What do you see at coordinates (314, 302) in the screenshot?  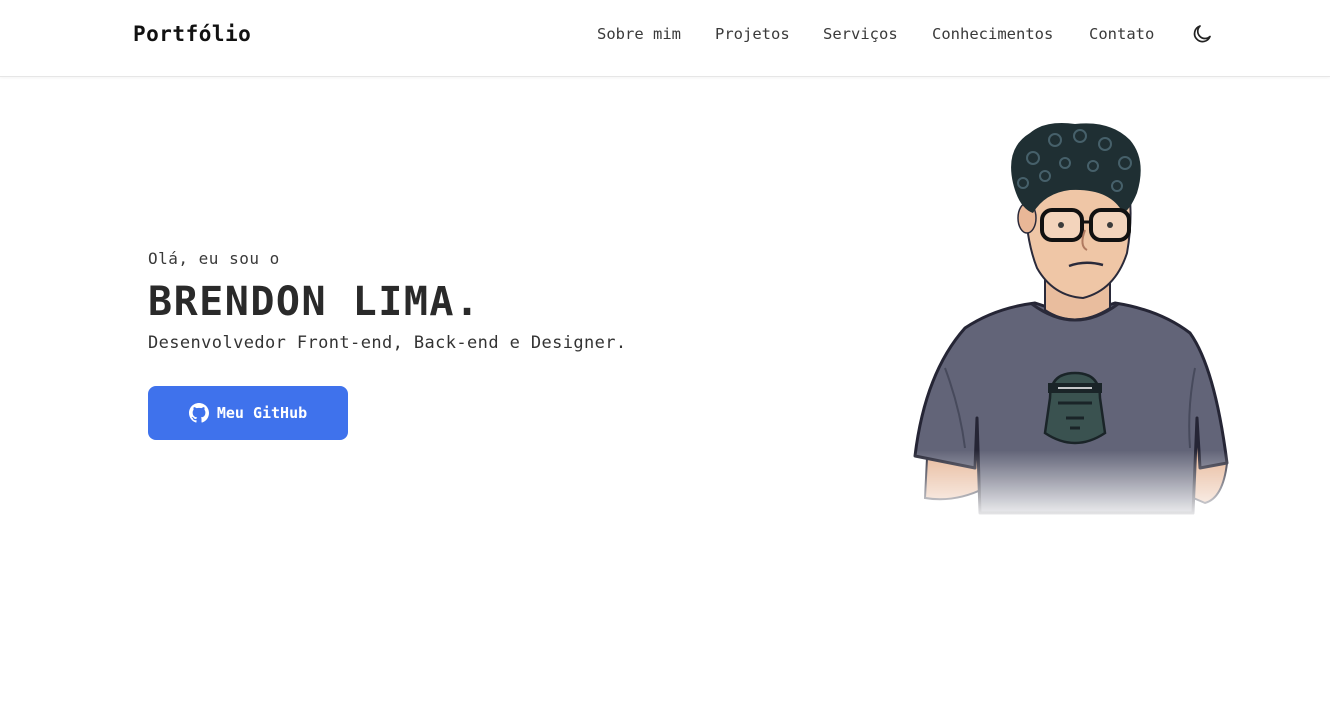 I see `hero-name: BRENDON LIMA.` at bounding box center [314, 302].